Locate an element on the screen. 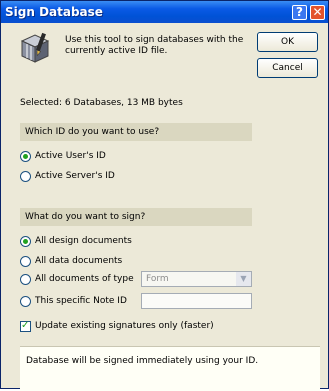  radio-label: All documents of type is located at coordinates (84, 279).